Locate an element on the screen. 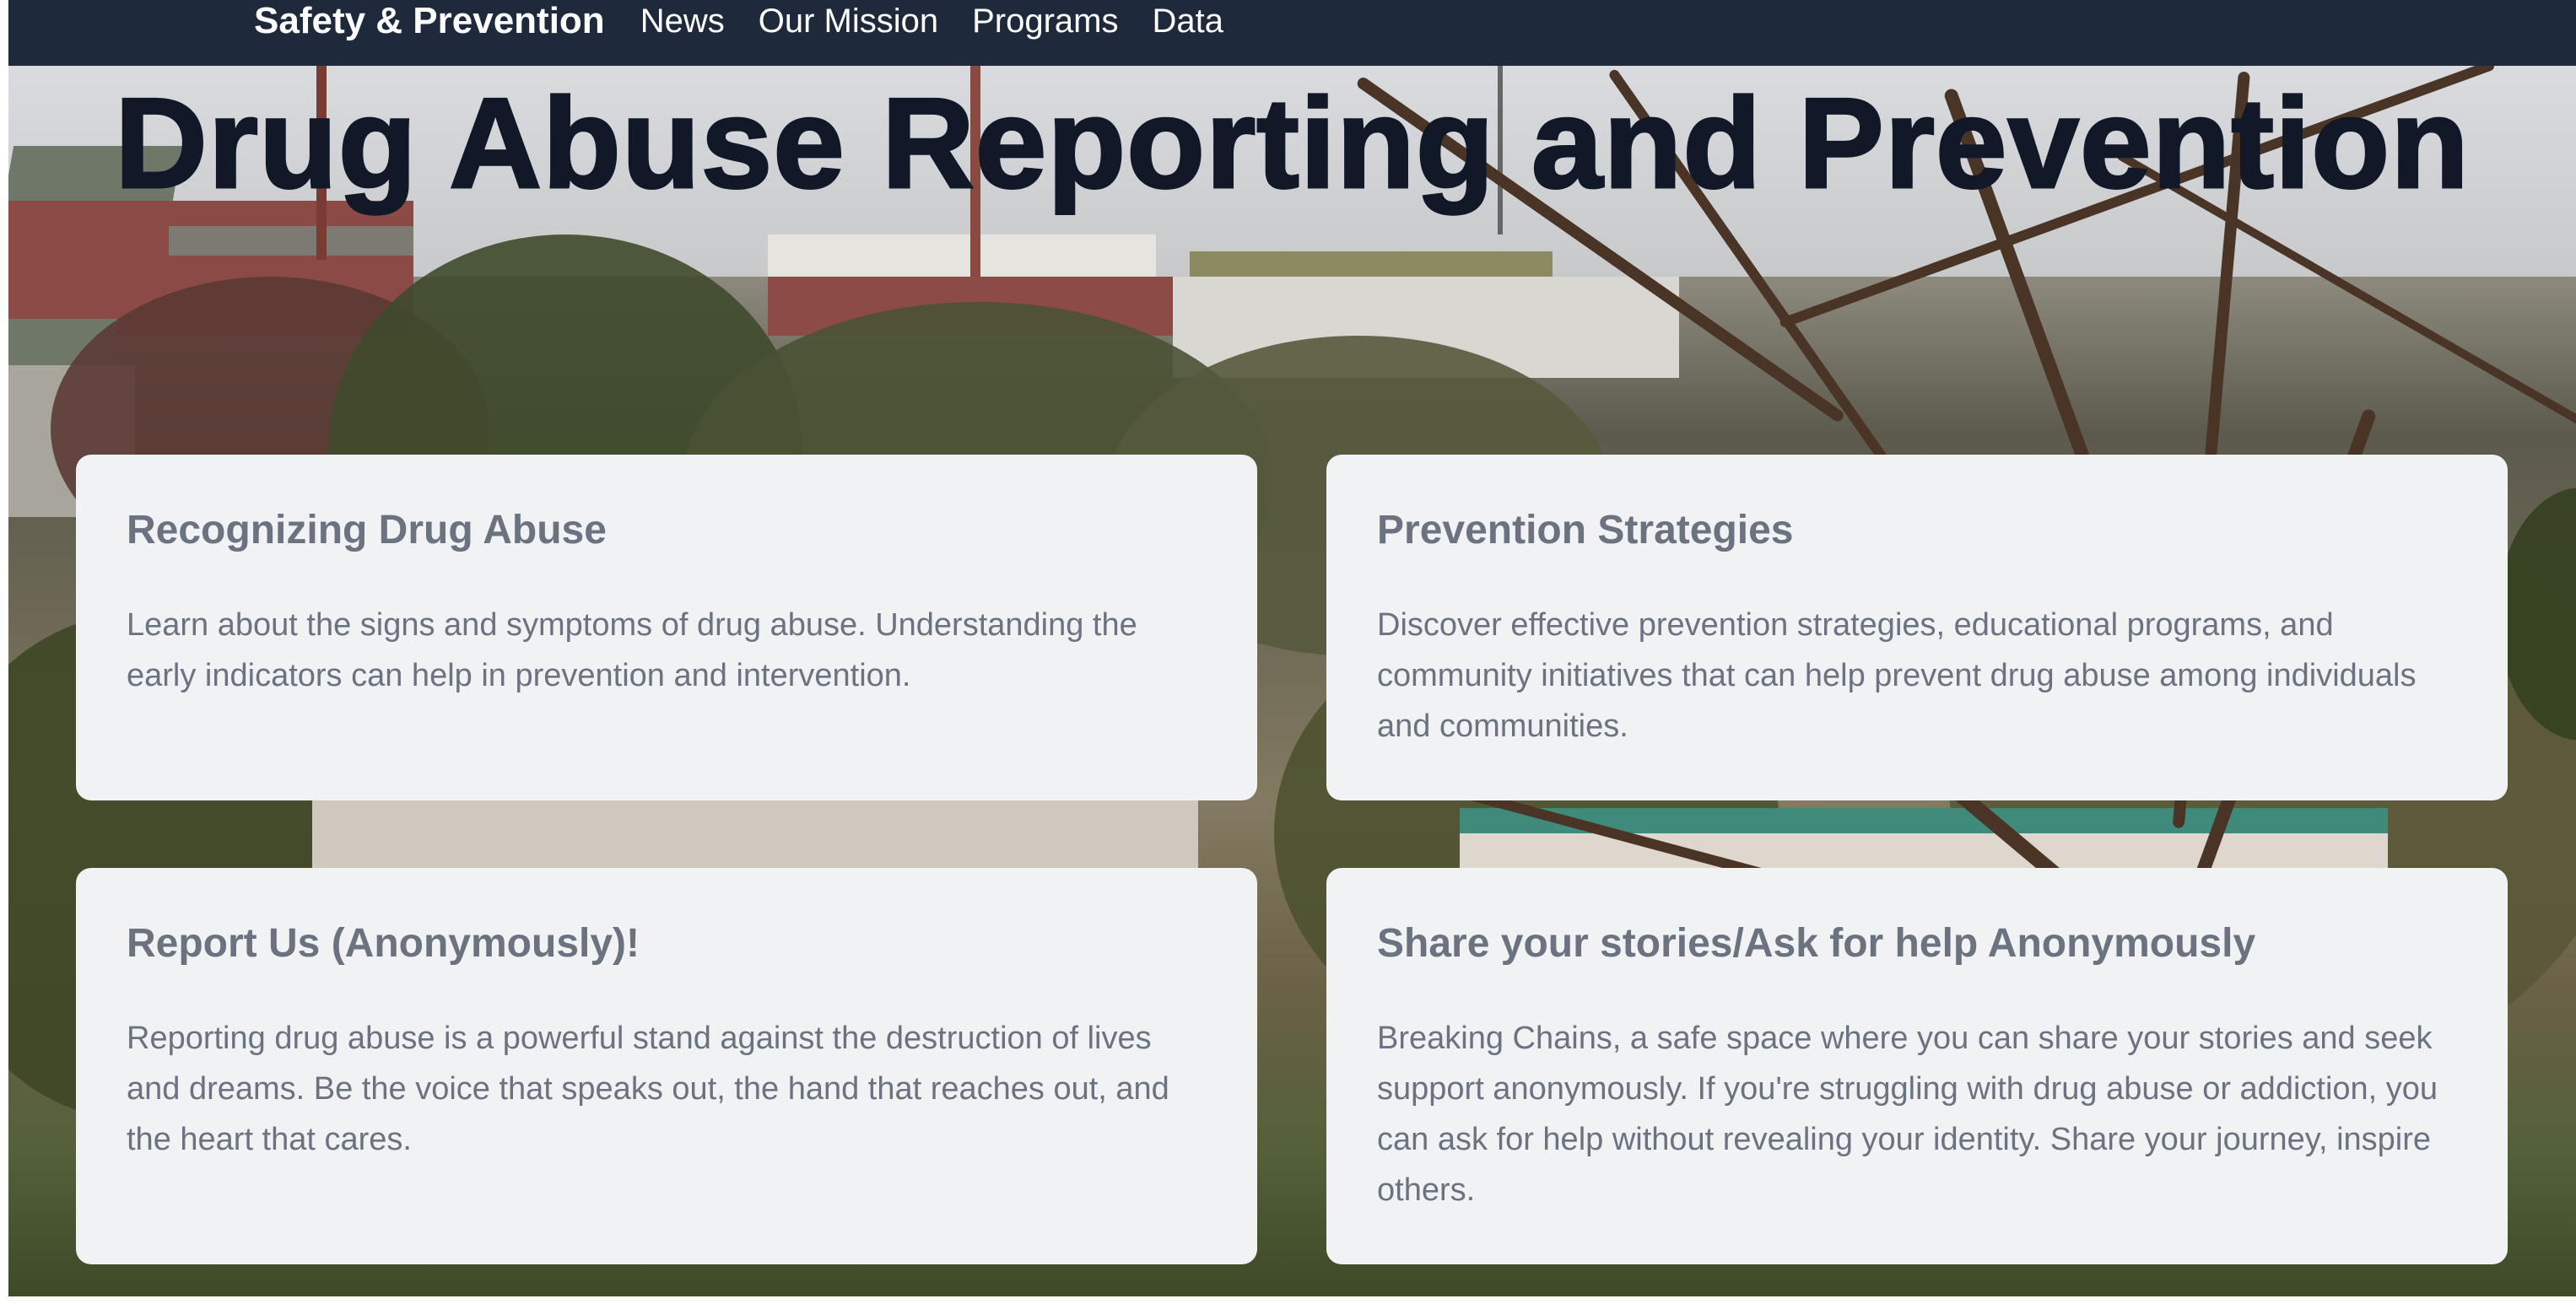 This screenshot has width=2576, height=1304. brand-link: Safety & Prevention is located at coordinates (429, 21).